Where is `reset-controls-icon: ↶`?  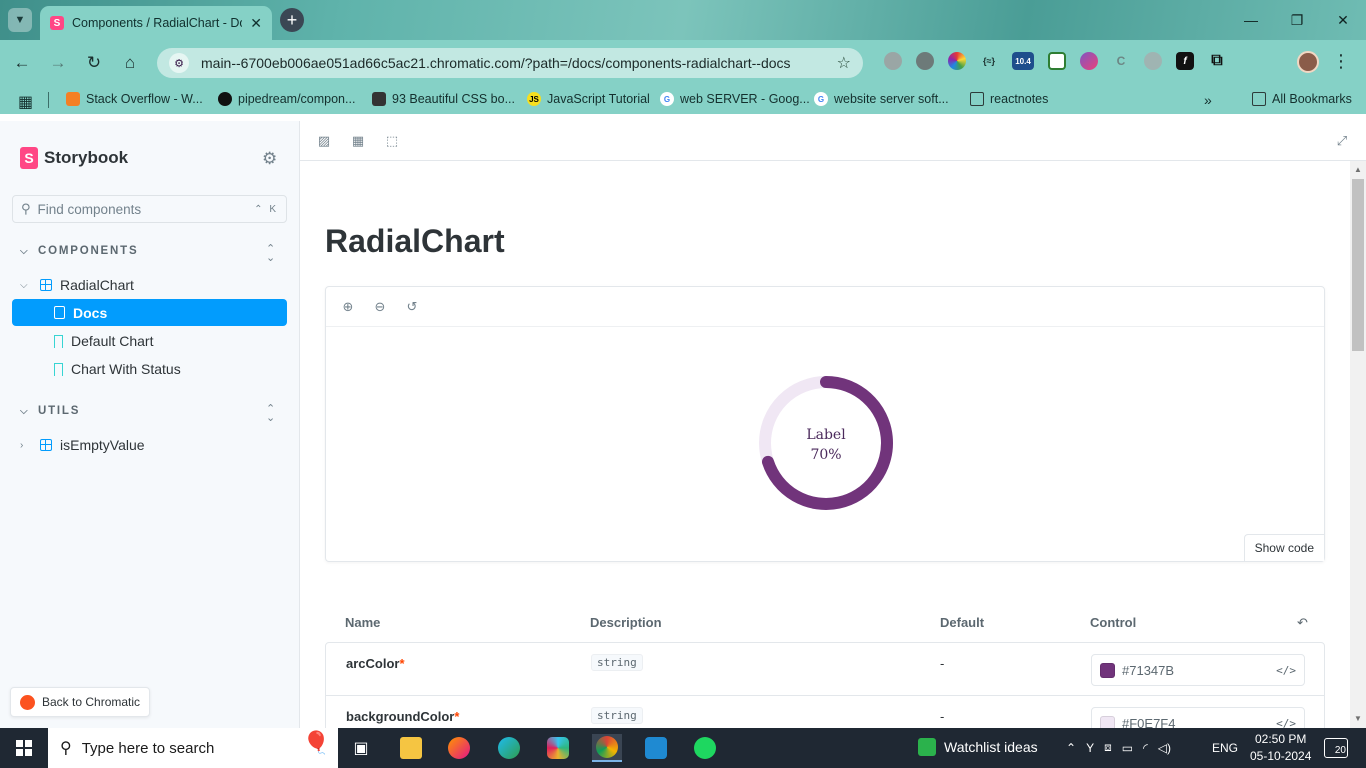 reset-controls-icon: ↶ is located at coordinates (1302, 623).